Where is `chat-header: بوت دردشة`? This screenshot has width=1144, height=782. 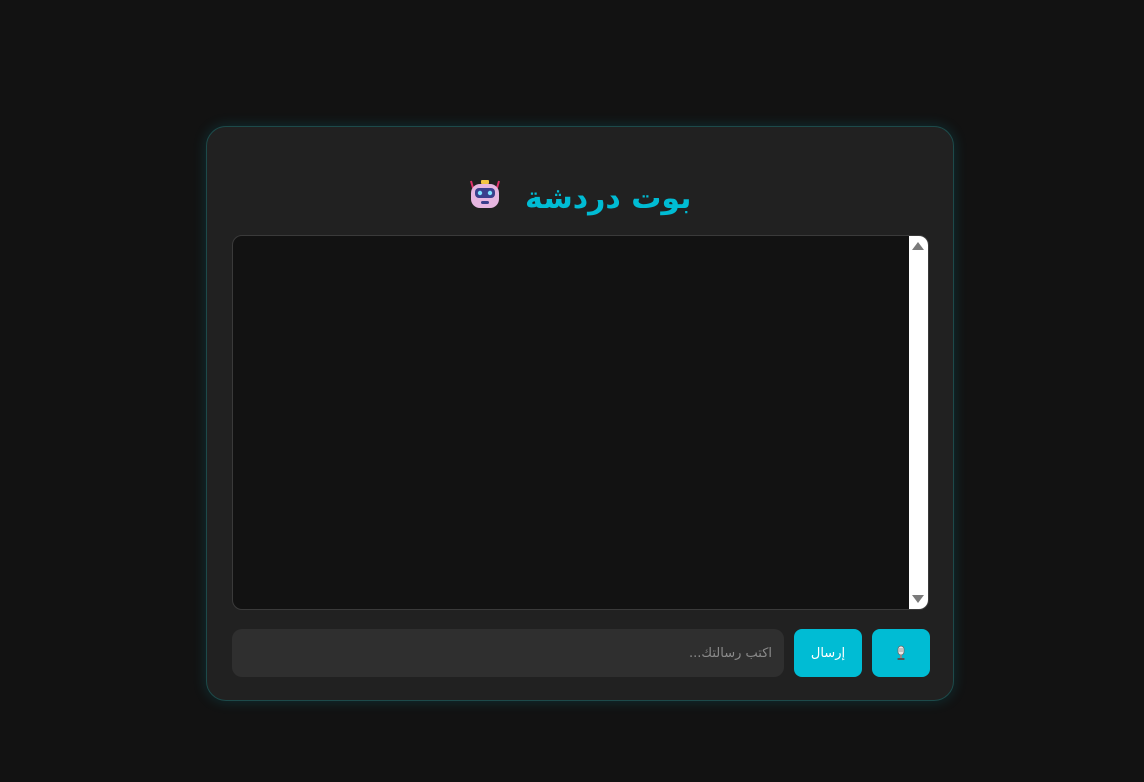
chat-header: بوت دردشة is located at coordinates (580, 199).